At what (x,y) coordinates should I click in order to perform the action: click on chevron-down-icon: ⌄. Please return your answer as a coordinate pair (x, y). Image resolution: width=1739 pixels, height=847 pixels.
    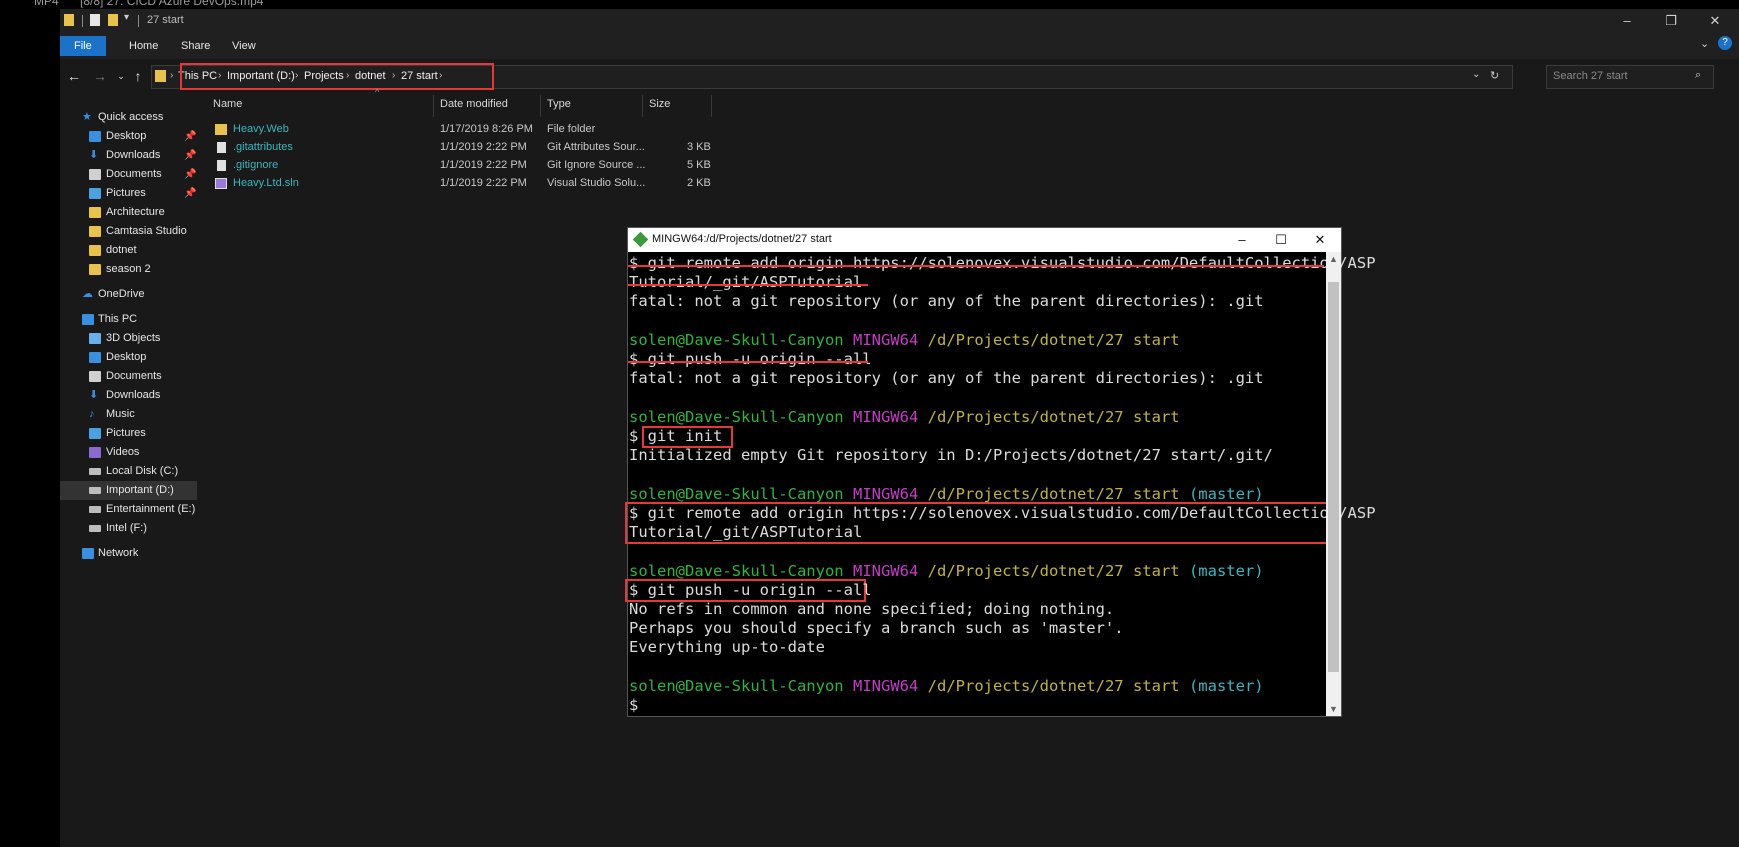
    Looking at the image, I should click on (1704, 43).